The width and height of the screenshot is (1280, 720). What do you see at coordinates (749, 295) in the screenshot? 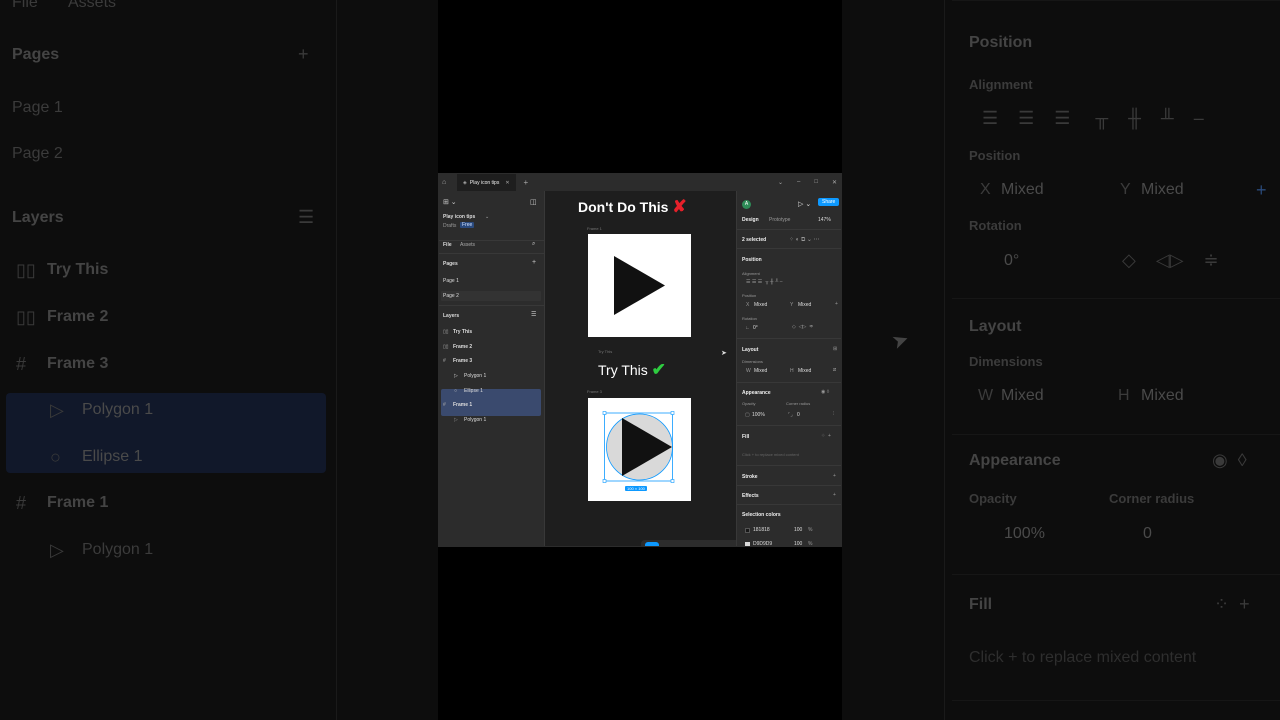
I see `position-label: Position` at bounding box center [749, 295].